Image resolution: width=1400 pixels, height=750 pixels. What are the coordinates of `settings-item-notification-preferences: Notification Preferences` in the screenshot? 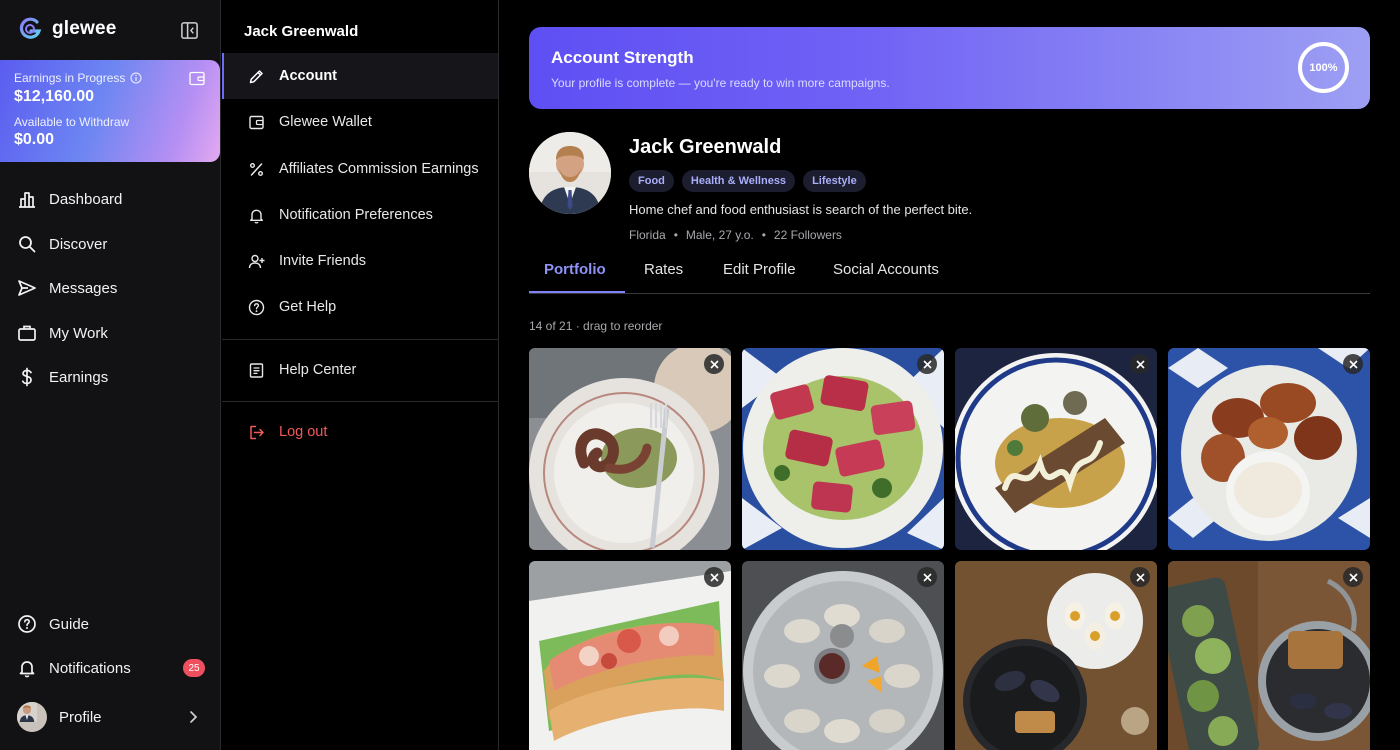 It's located at (360, 215).